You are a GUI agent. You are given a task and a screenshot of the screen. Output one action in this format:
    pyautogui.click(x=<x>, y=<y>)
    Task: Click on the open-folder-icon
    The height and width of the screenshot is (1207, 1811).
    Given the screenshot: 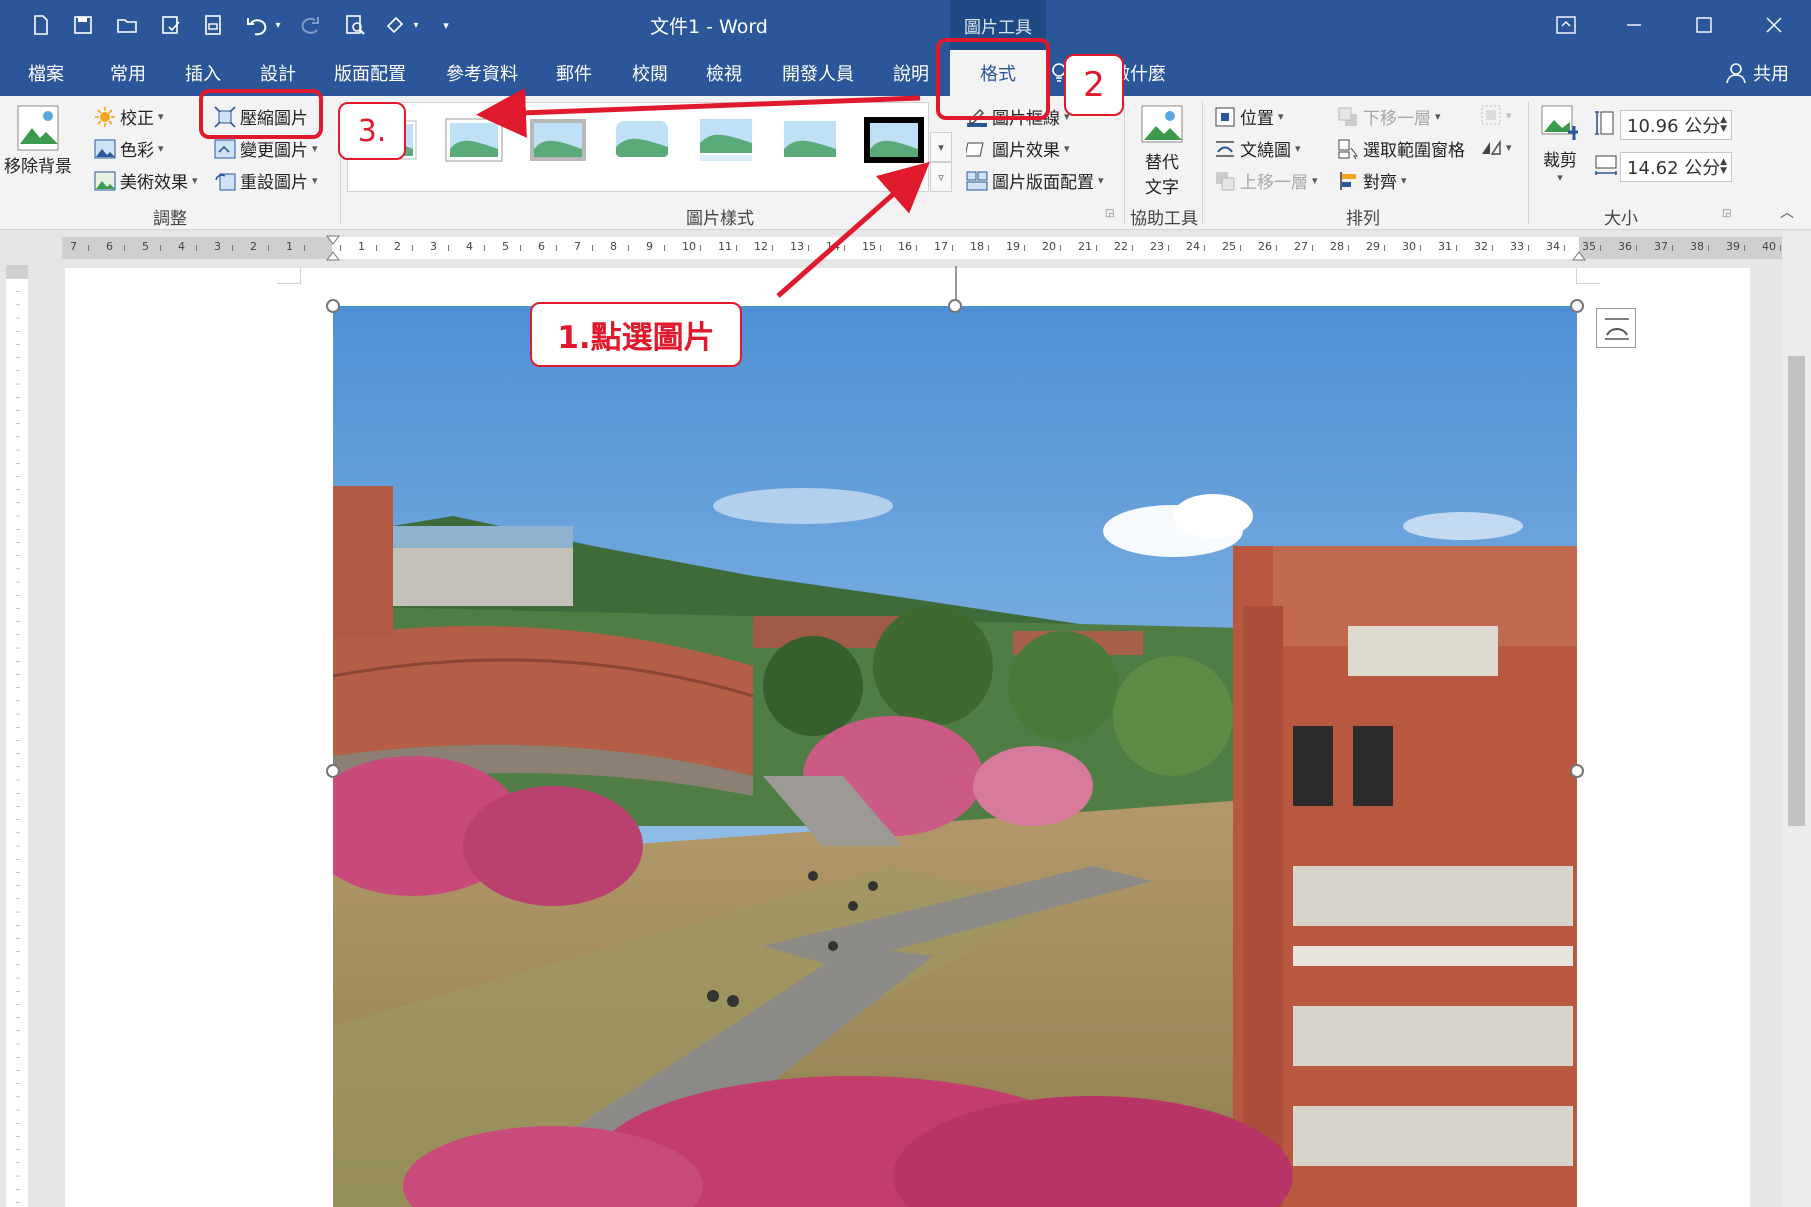 What is the action you would take?
    pyautogui.click(x=127, y=25)
    